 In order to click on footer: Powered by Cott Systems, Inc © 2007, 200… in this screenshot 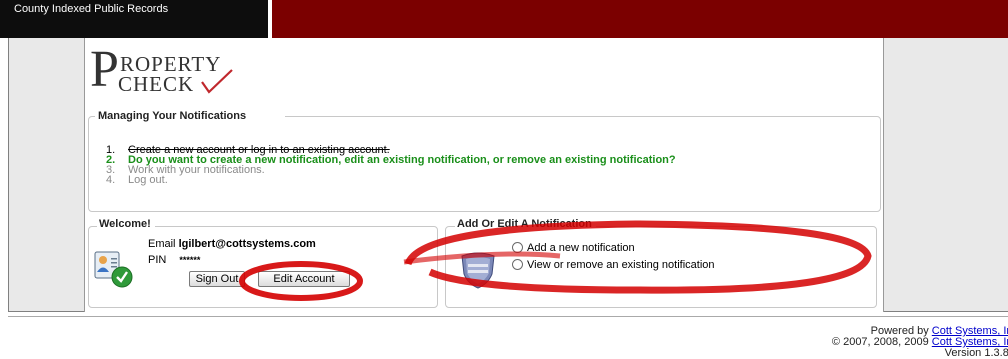, I will do `click(920, 342)`.